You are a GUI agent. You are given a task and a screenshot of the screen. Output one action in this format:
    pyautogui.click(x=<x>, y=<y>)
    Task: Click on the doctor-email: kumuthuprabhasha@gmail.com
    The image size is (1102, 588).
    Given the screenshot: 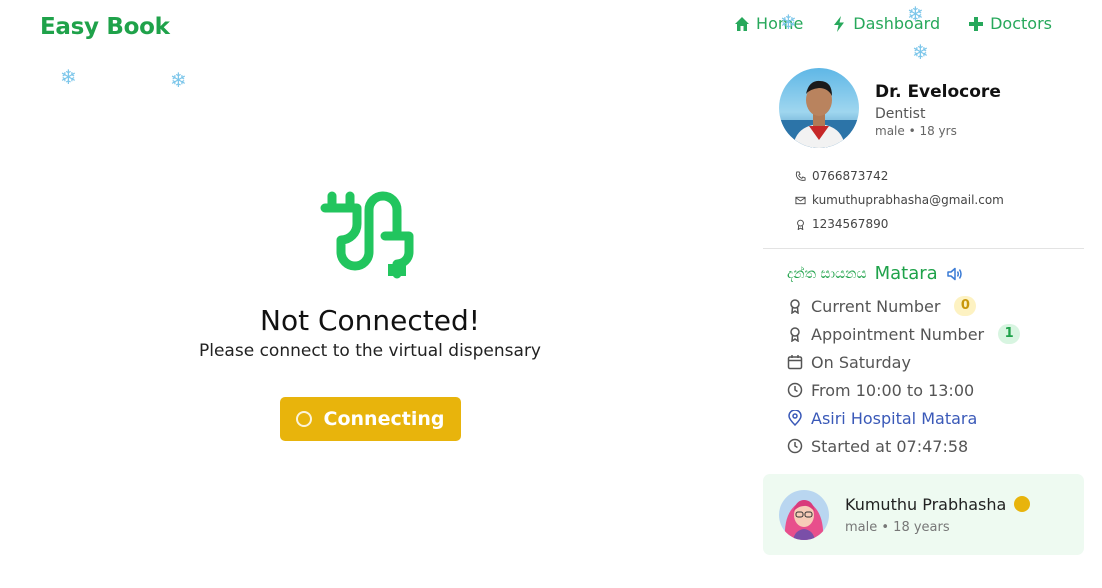 What is the action you would take?
    pyautogui.click(x=908, y=200)
    